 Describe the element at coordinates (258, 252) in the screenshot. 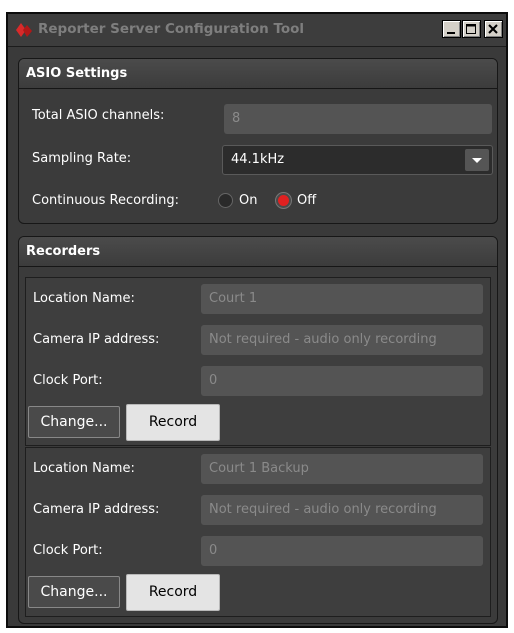

I see `recorders-header: Recorders` at that location.